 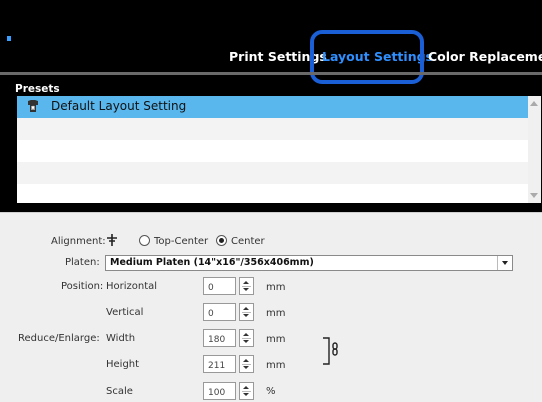 I want to click on platen-value: Medium Platen (14"x16"/356x406mm), so click(x=212, y=262).